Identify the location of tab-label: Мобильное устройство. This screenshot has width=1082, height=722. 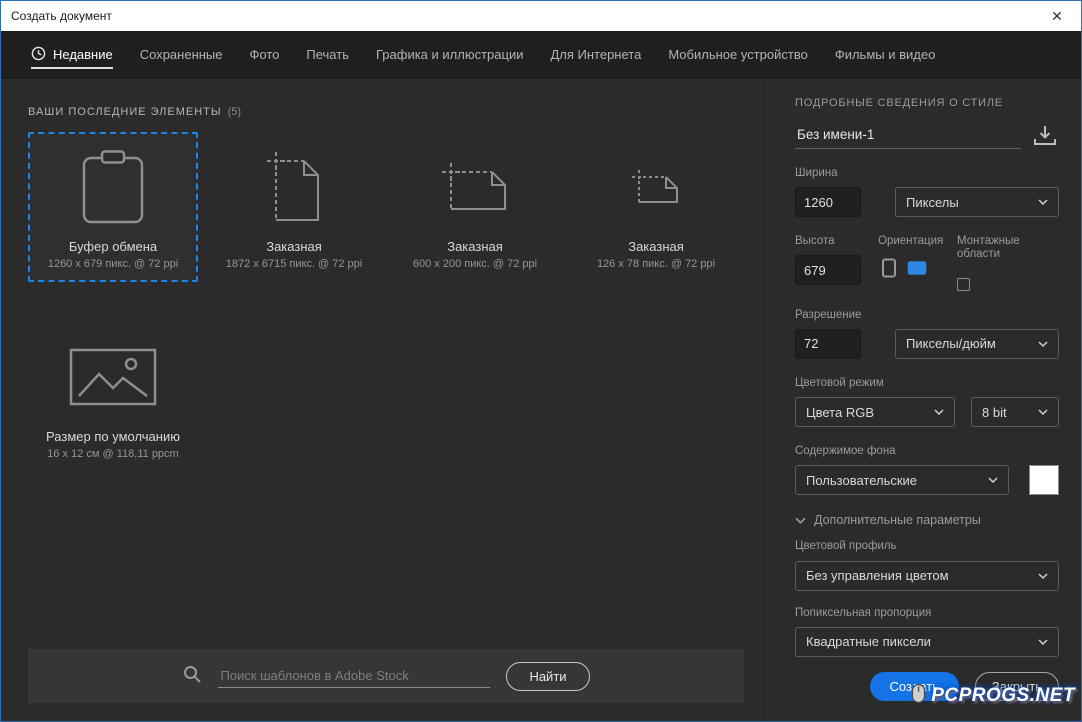
(738, 54).